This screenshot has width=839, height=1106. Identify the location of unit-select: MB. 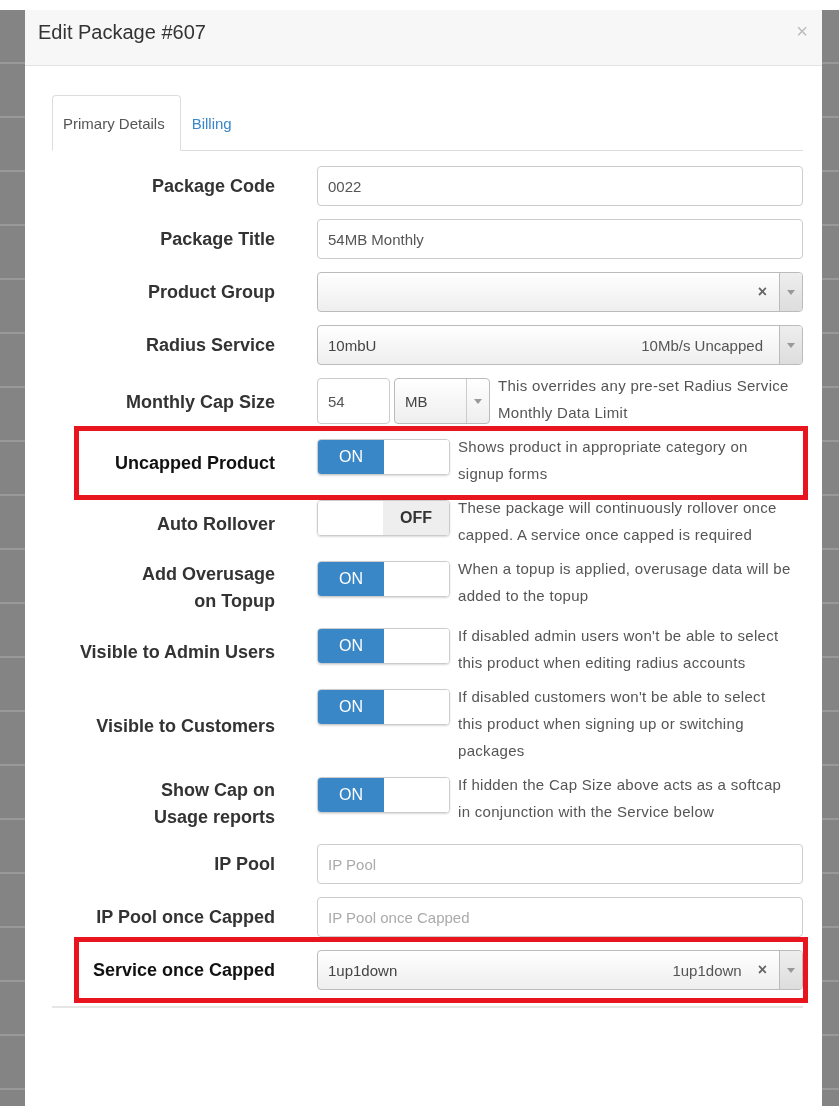
(442, 401).